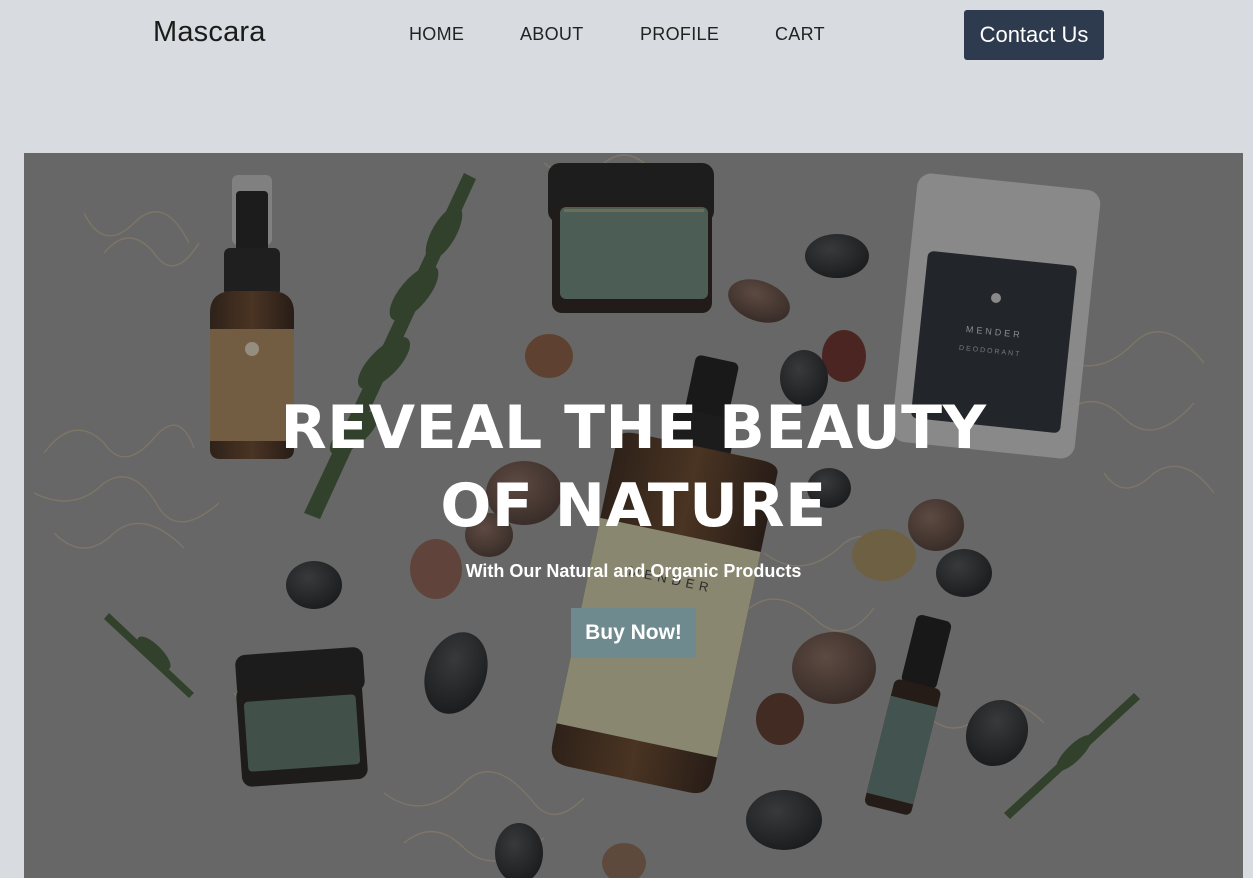  What do you see at coordinates (552, 34) in the screenshot?
I see `nav-link-about: ABOUT` at bounding box center [552, 34].